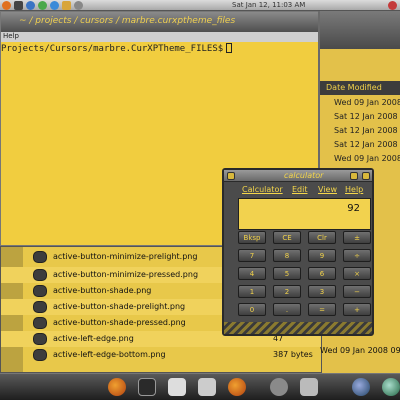 This screenshot has width=400, height=400. Describe the element at coordinates (119, 306) in the screenshot. I see `file-name: active-button-shade-prelight.png` at that location.